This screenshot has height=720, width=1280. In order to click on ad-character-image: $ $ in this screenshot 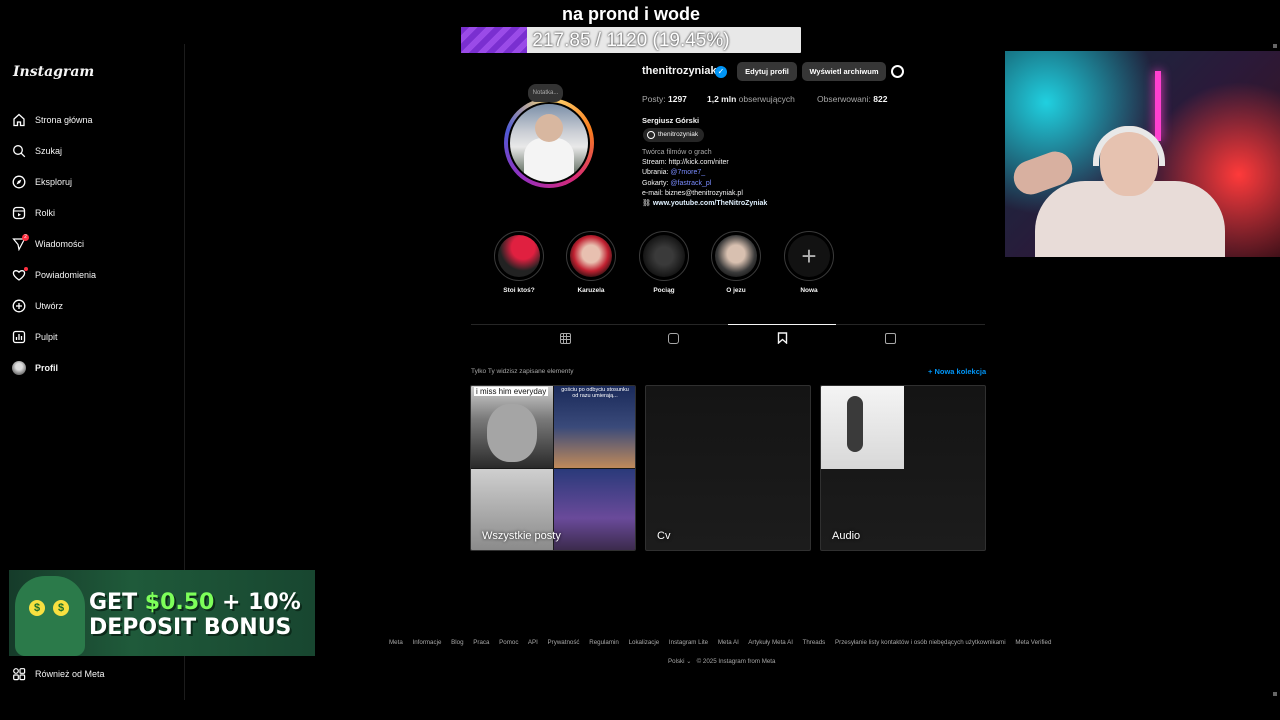, I will do `click(50, 616)`.